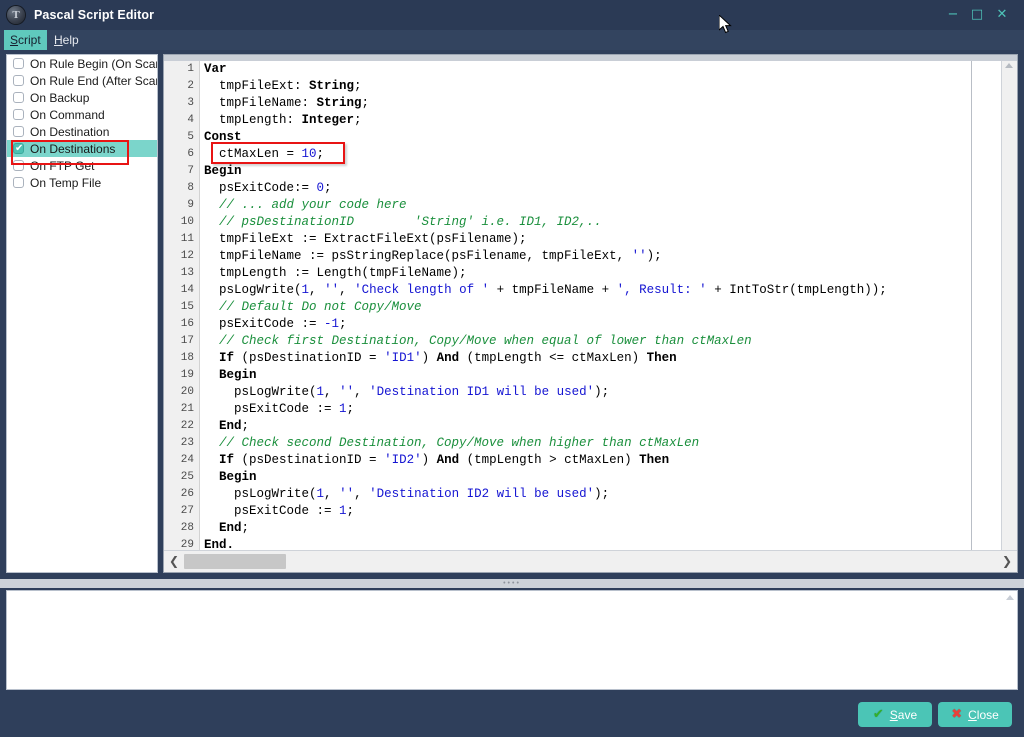 Image resolution: width=1024 pixels, height=737 pixels. I want to click on line-number: 11, so click(187, 239).